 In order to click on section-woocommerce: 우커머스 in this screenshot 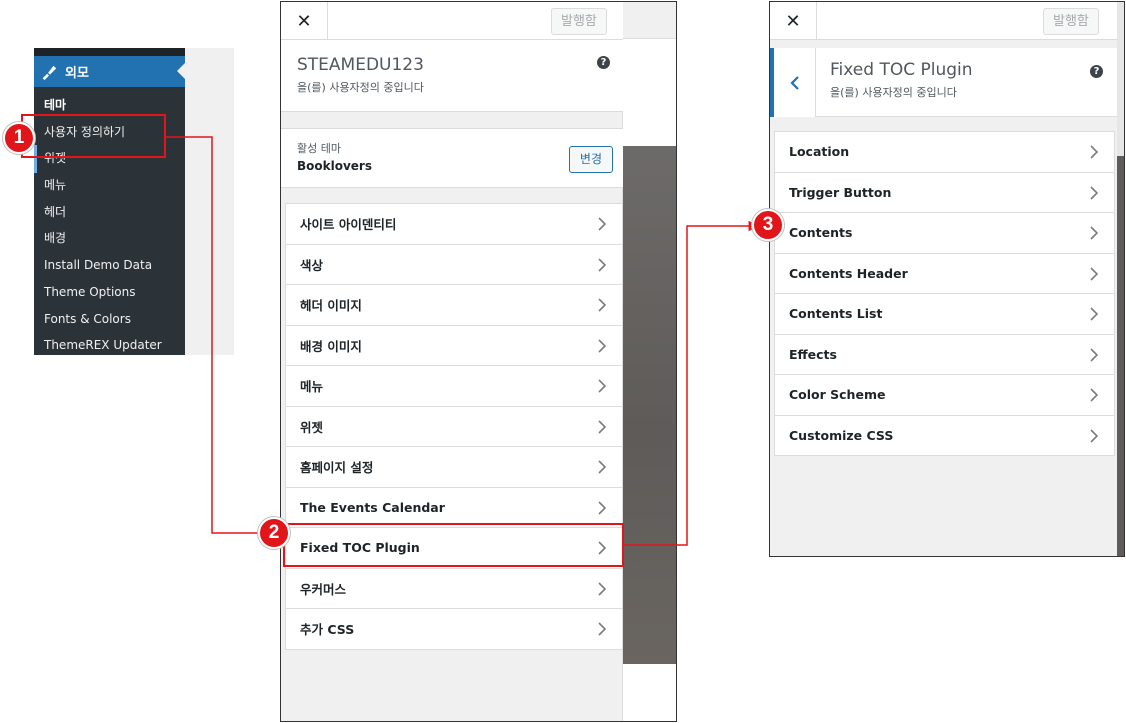, I will do `click(454, 588)`.